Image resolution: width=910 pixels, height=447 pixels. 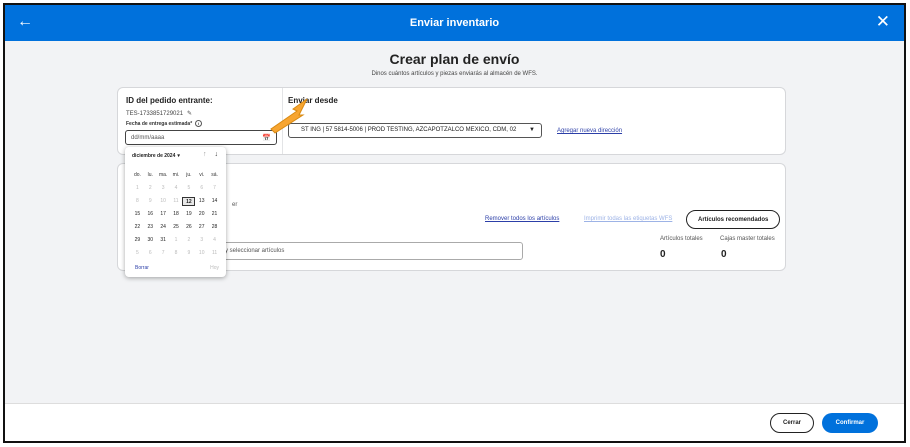 I want to click on delivery-date-label-row: Fecha de entrega estimada* i, so click(x=164, y=123).